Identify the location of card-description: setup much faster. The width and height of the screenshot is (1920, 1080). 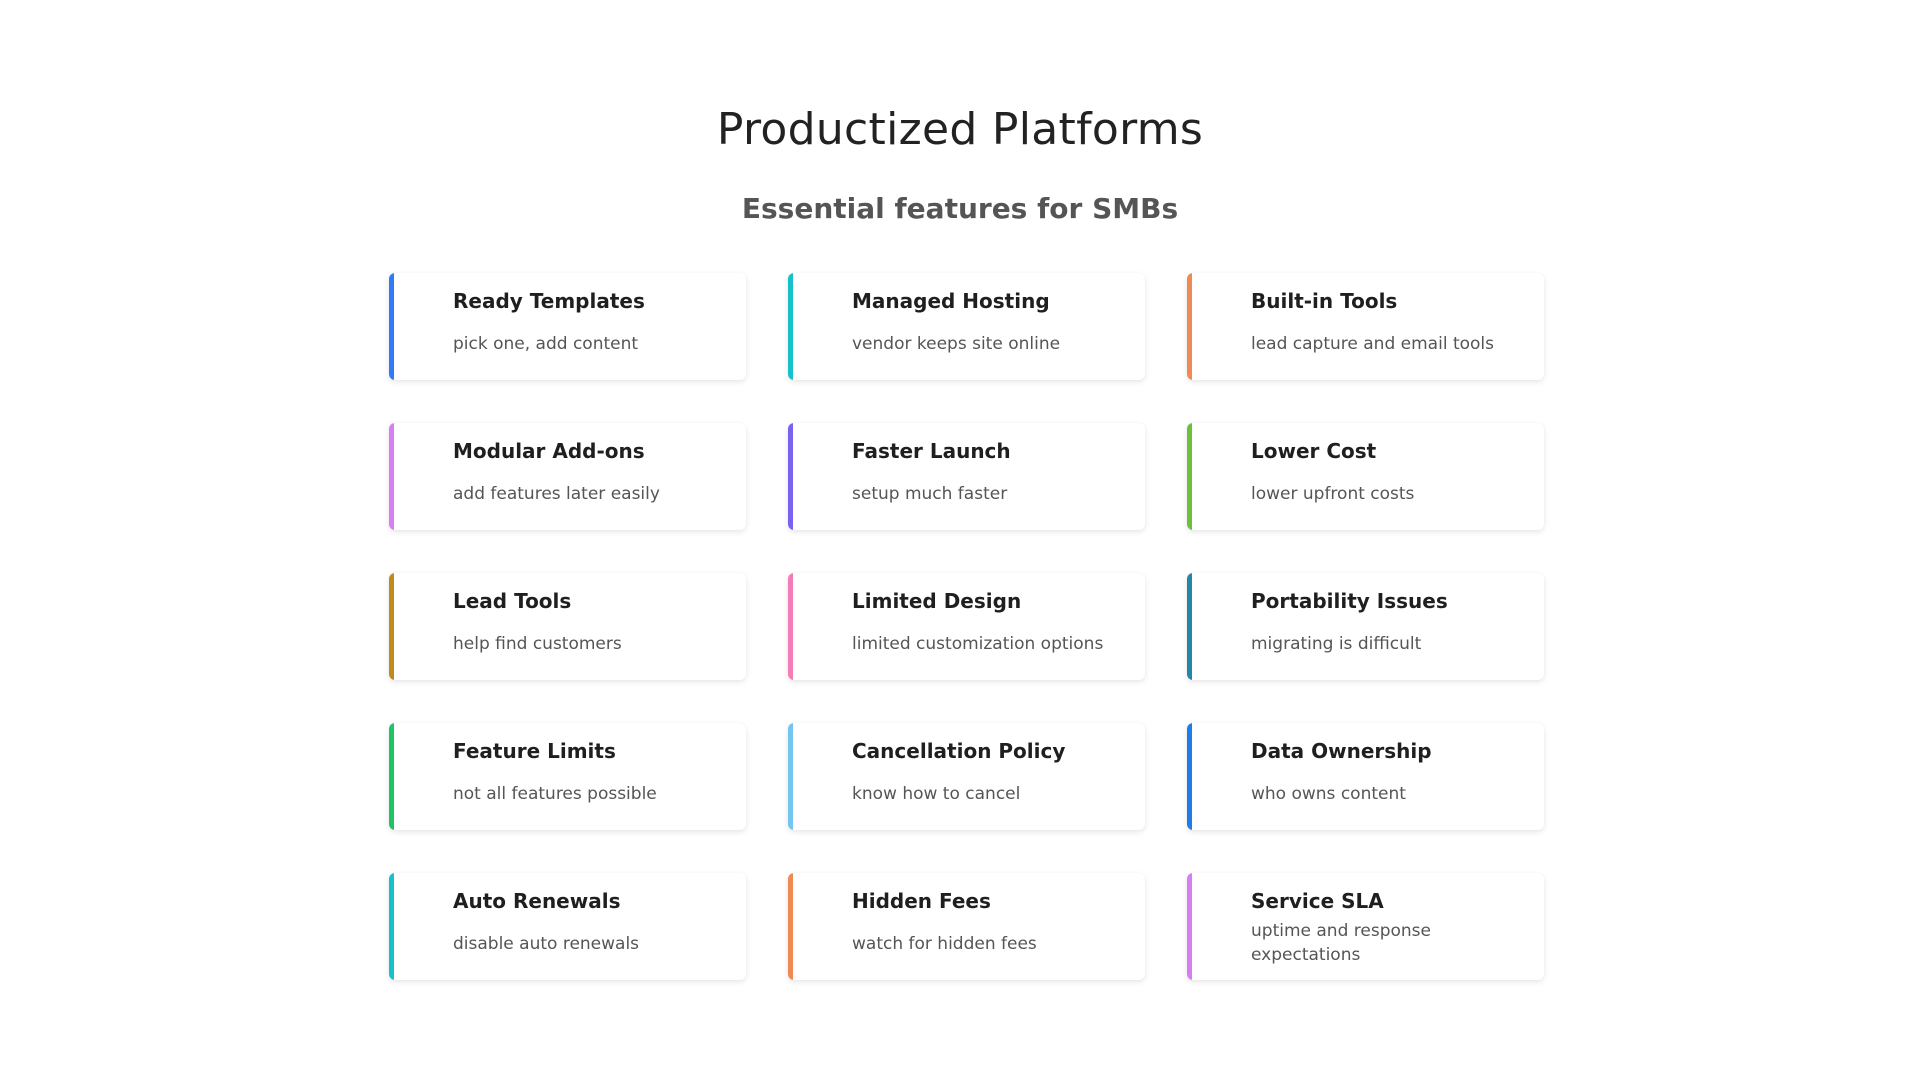
(930, 494).